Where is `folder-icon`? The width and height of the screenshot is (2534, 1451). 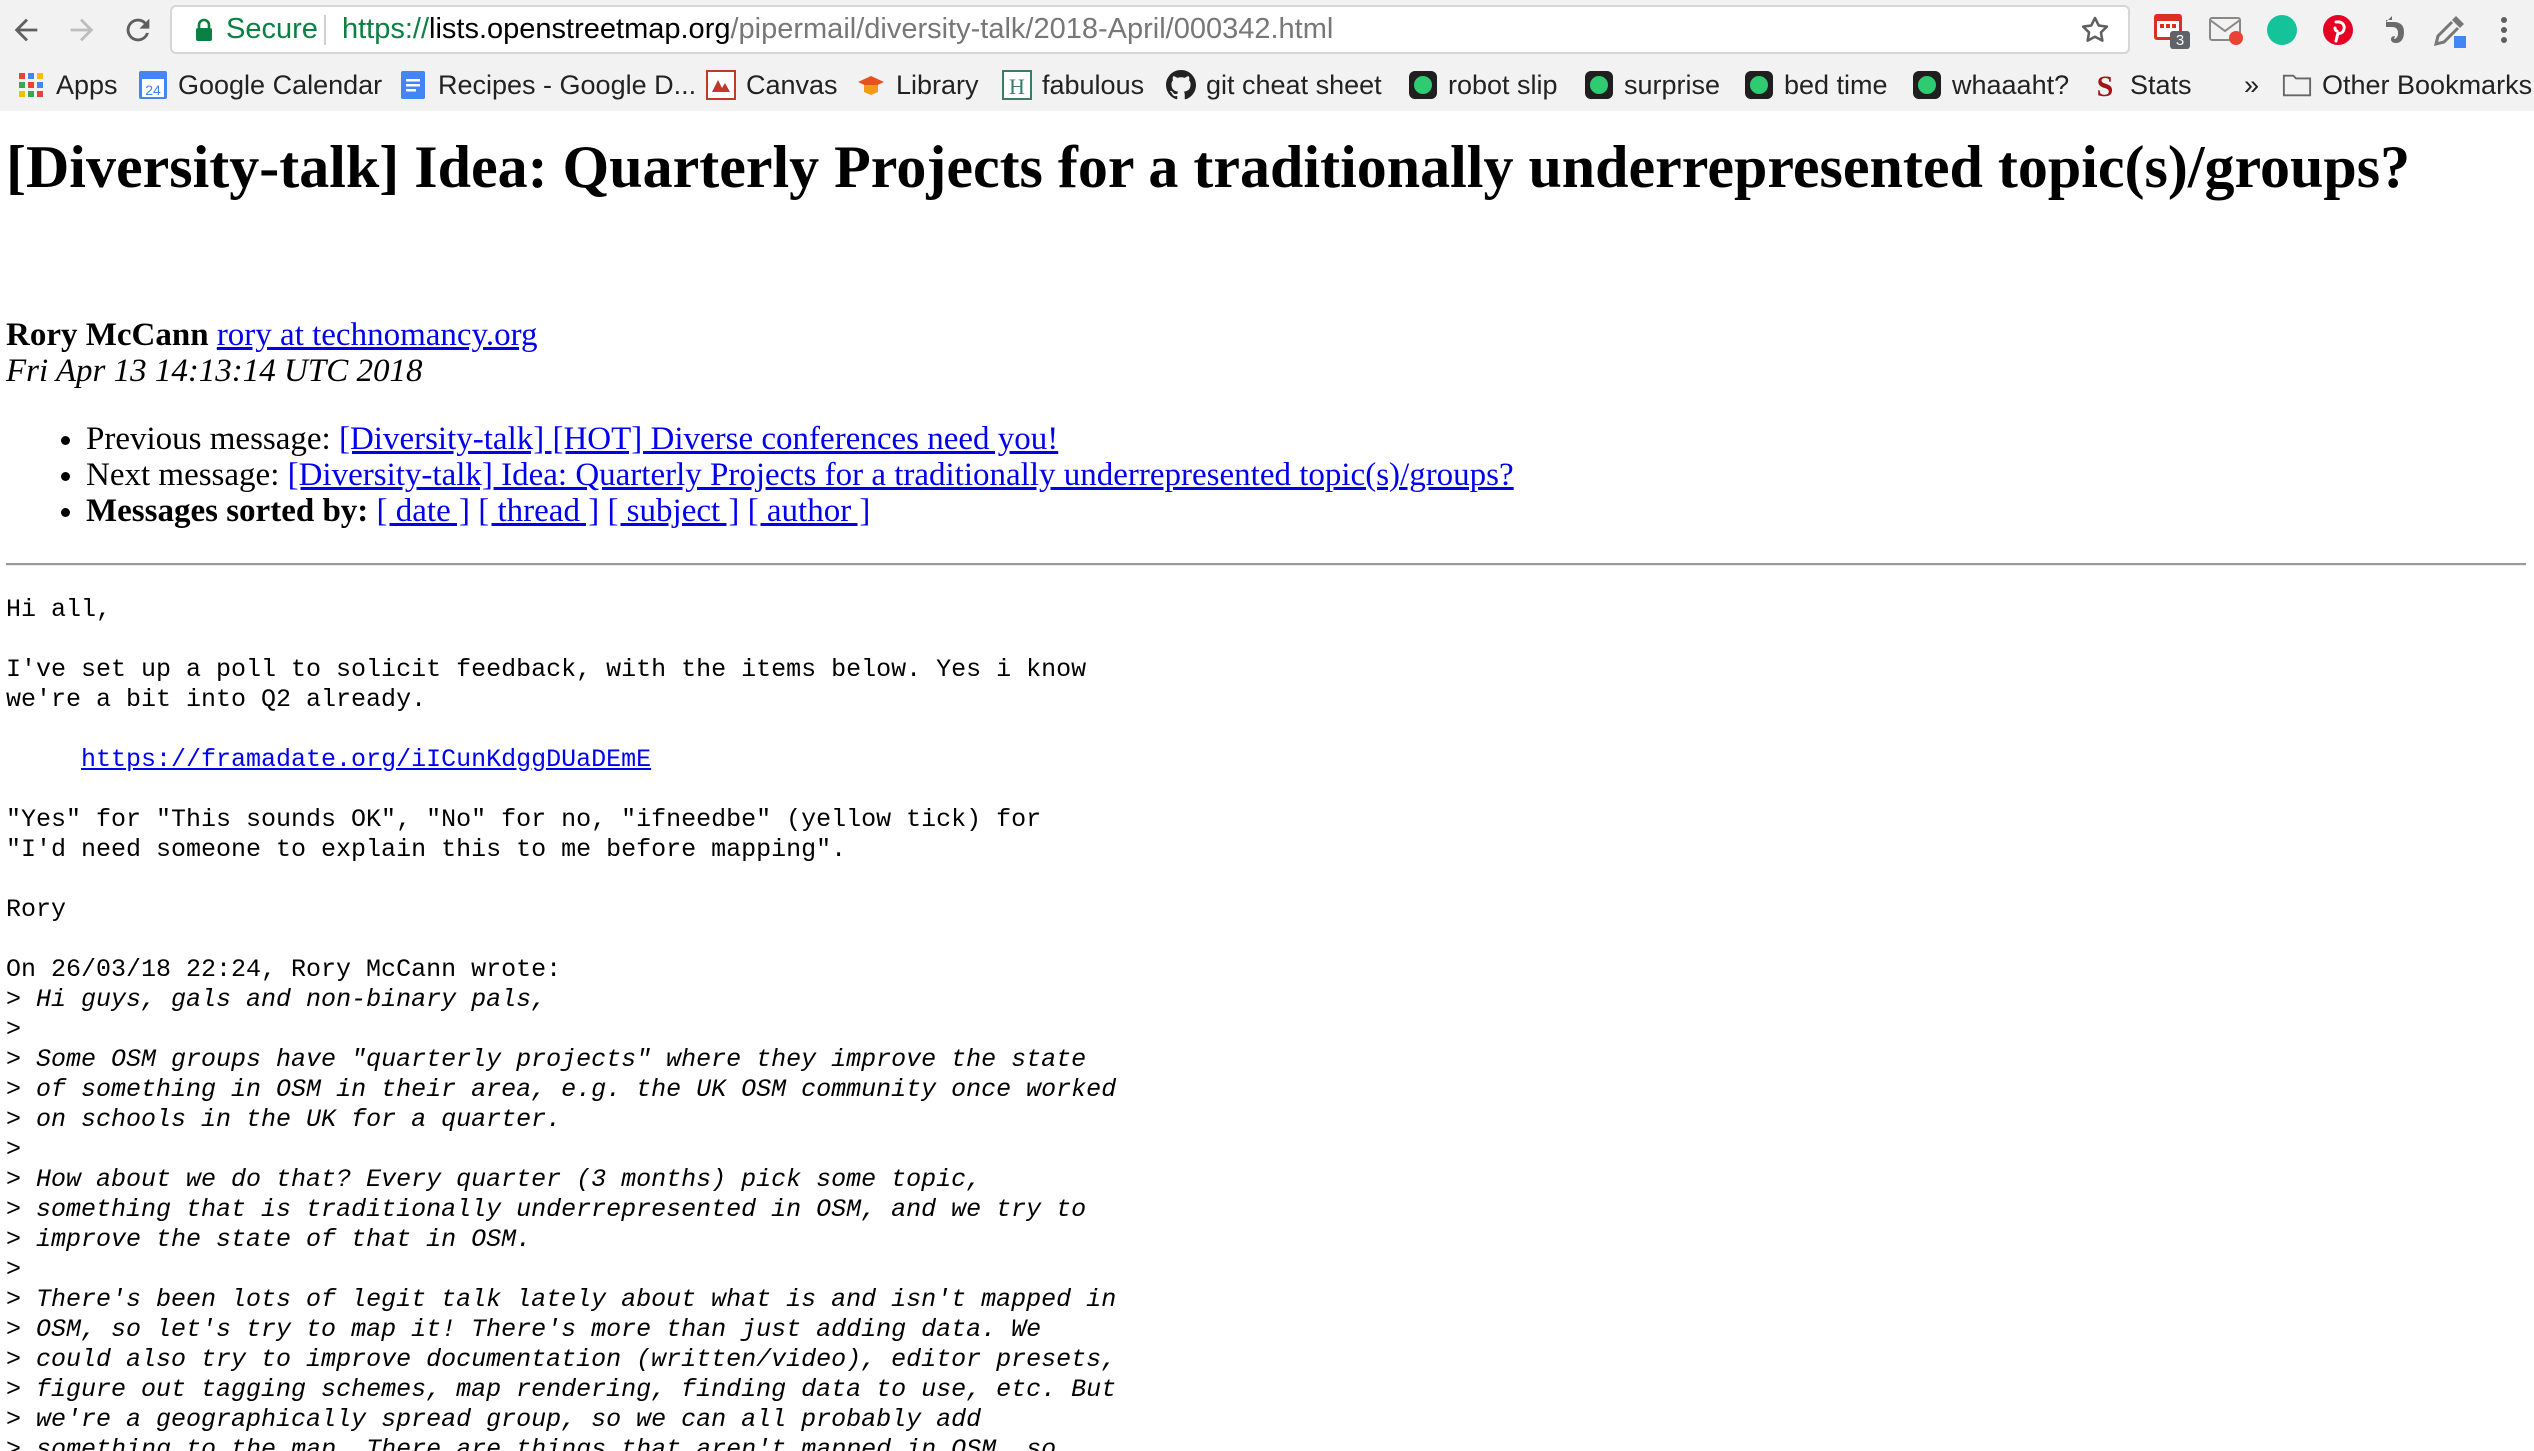 folder-icon is located at coordinates (2297, 85).